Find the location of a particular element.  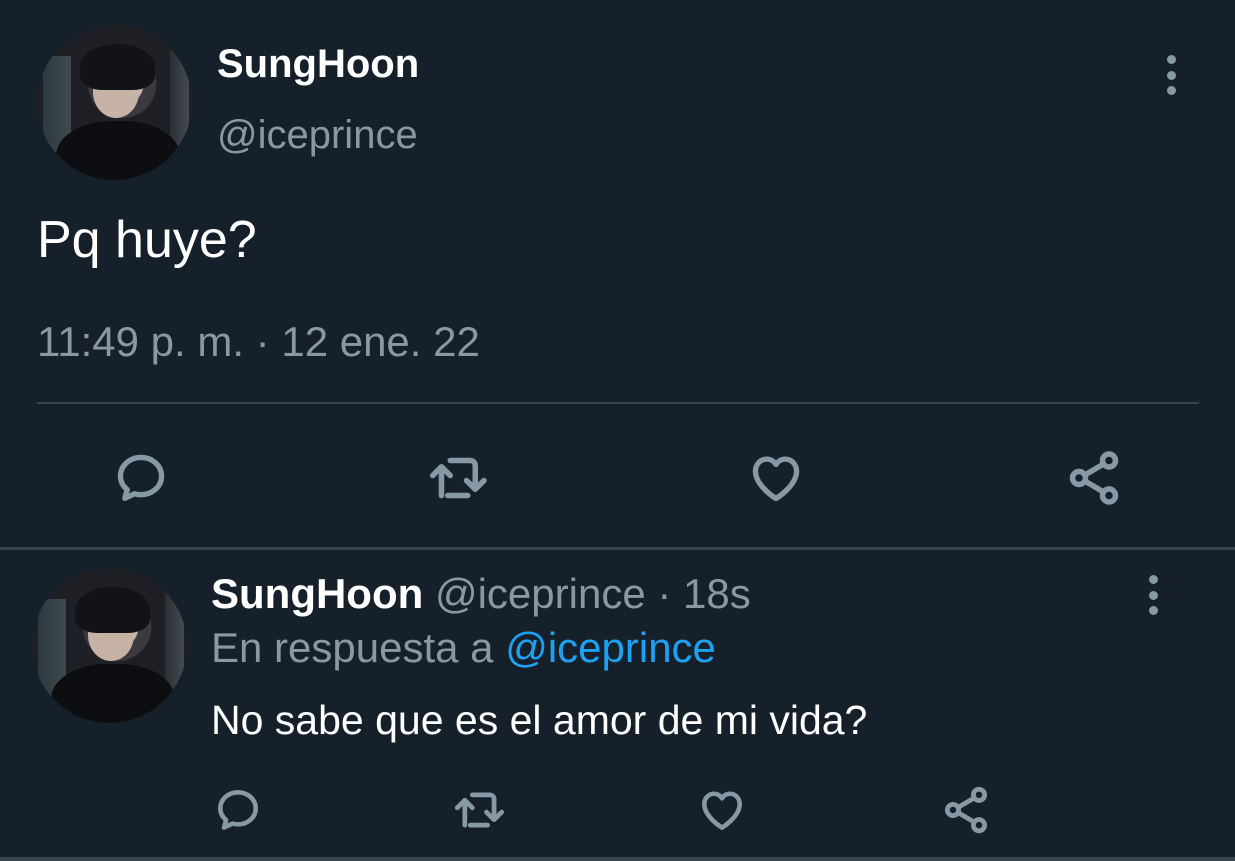

reply-like-button is located at coordinates (722, 810).